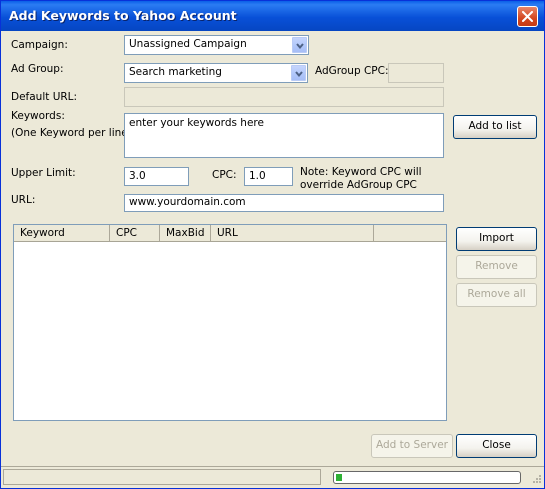 Image resolution: width=545 pixels, height=489 pixels. I want to click on status-bar, so click(272, 477).